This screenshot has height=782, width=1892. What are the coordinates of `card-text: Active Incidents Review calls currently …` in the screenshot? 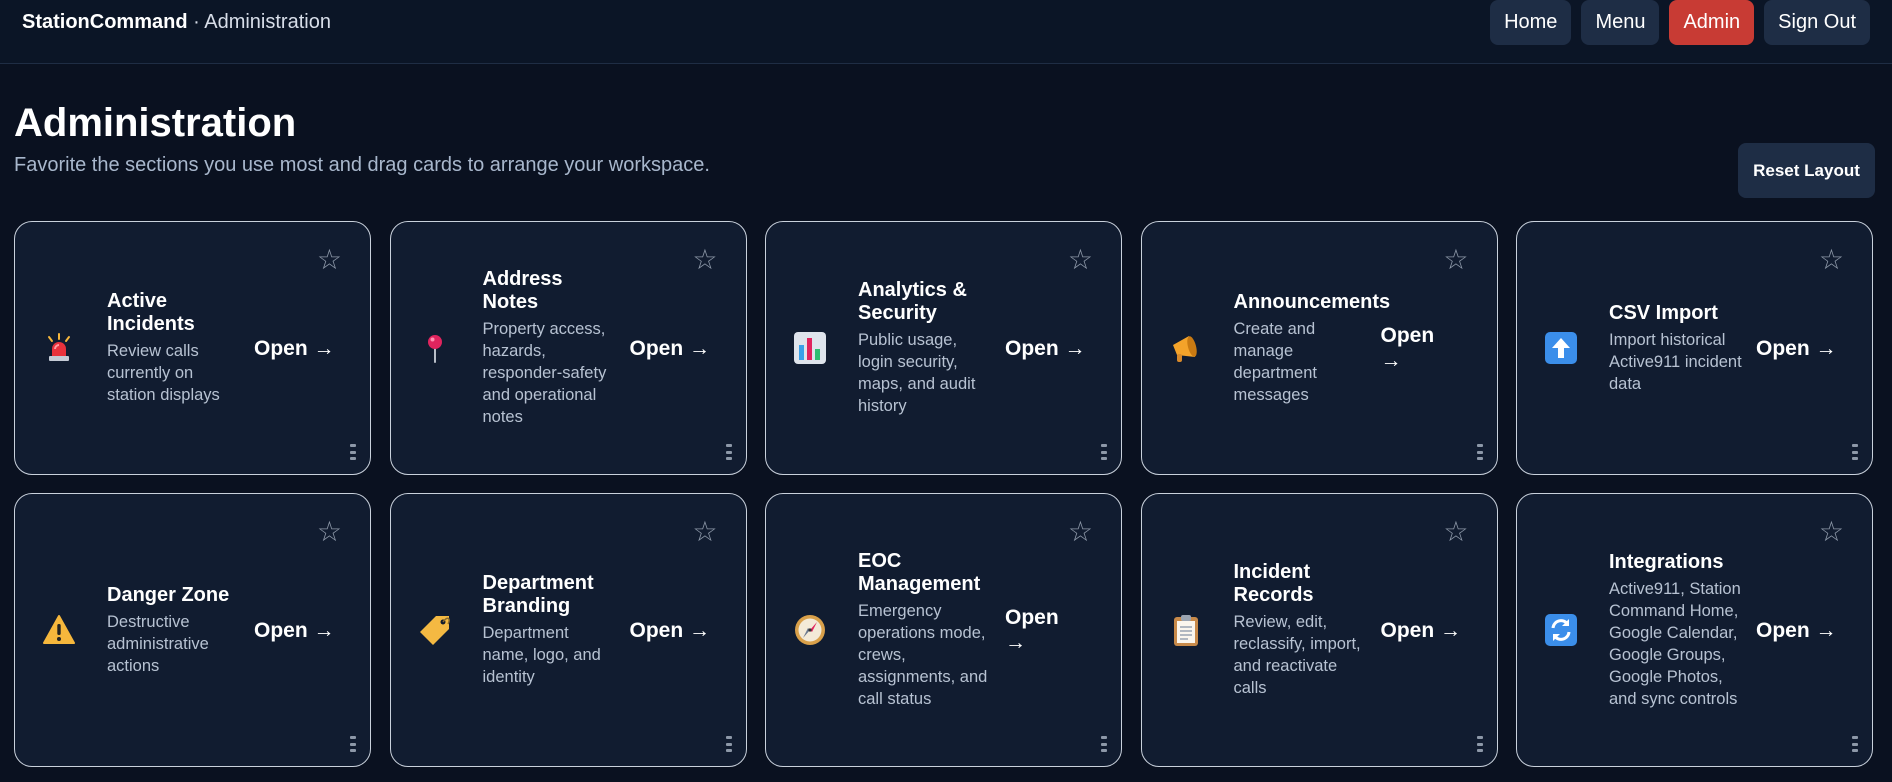 It's located at (174, 348).